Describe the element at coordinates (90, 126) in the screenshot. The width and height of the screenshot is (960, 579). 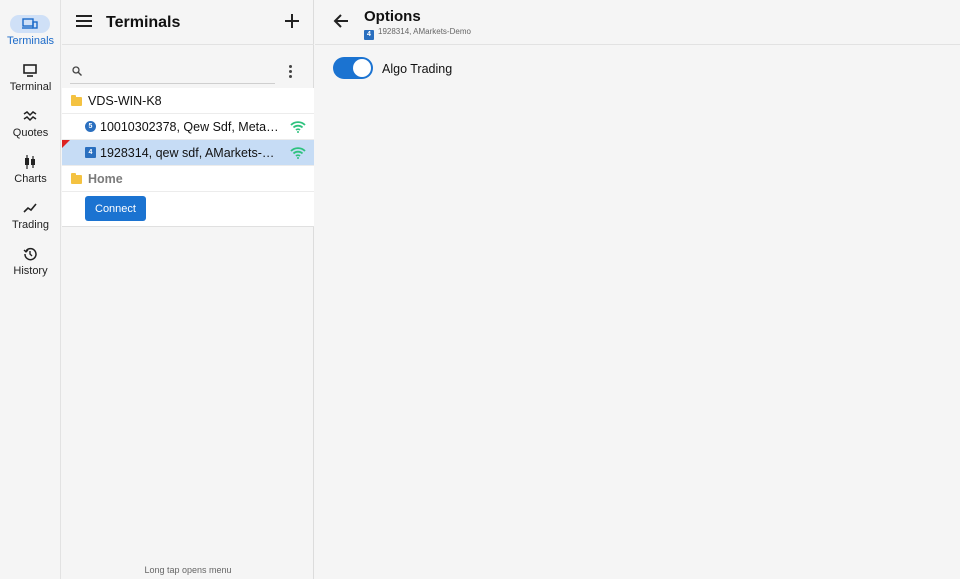
I see `terminal-badge-icon: 5` at that location.